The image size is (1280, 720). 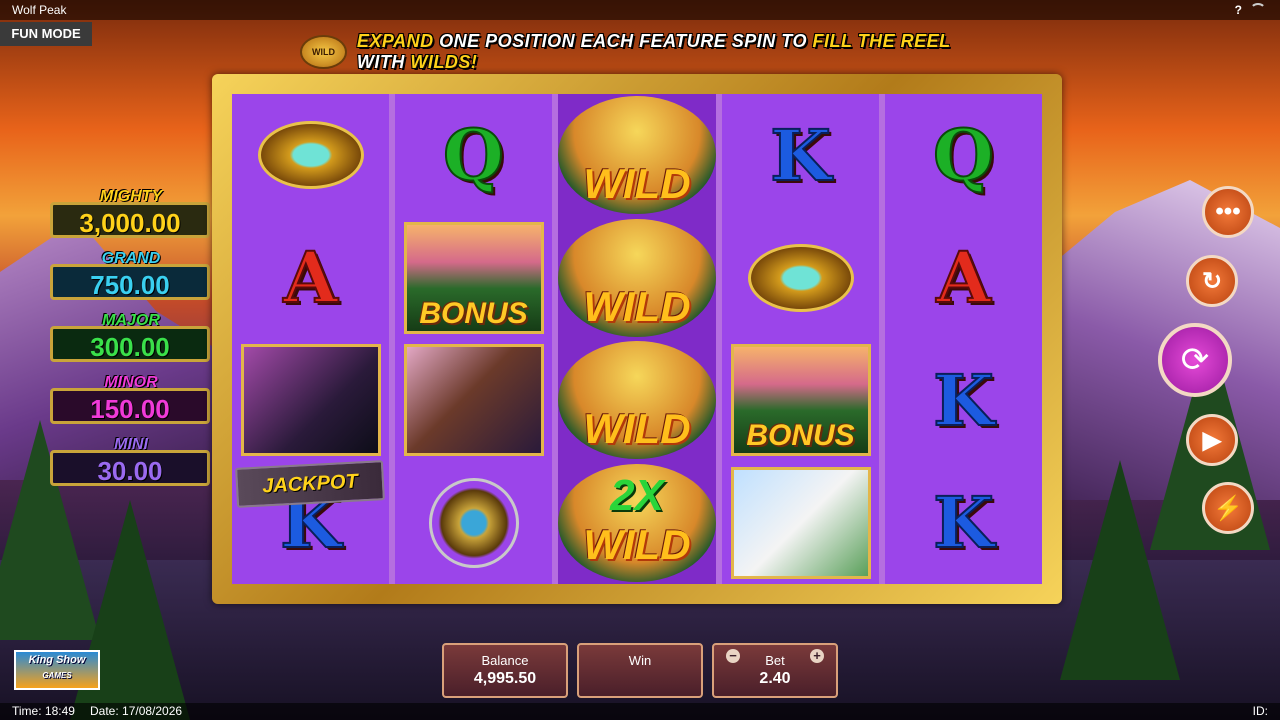 What do you see at coordinates (640, 10) in the screenshot?
I see `top-bar: Wolf Peak ?` at bounding box center [640, 10].